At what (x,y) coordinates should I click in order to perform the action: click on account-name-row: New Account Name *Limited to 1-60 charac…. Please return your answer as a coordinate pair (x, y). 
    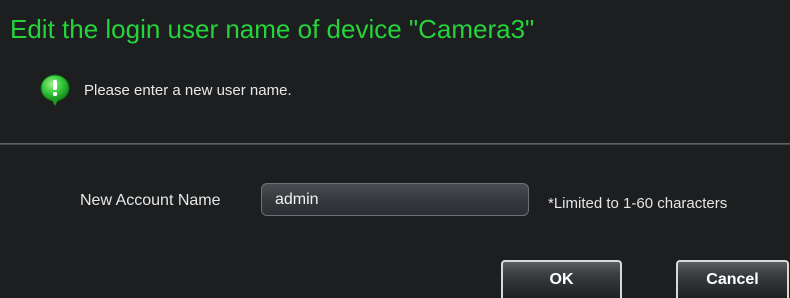
    Looking at the image, I should click on (395, 200).